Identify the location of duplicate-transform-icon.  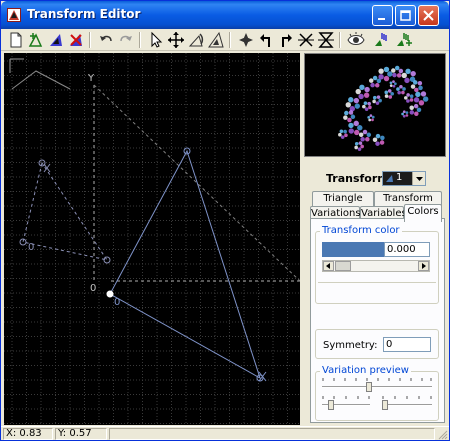
(56, 40).